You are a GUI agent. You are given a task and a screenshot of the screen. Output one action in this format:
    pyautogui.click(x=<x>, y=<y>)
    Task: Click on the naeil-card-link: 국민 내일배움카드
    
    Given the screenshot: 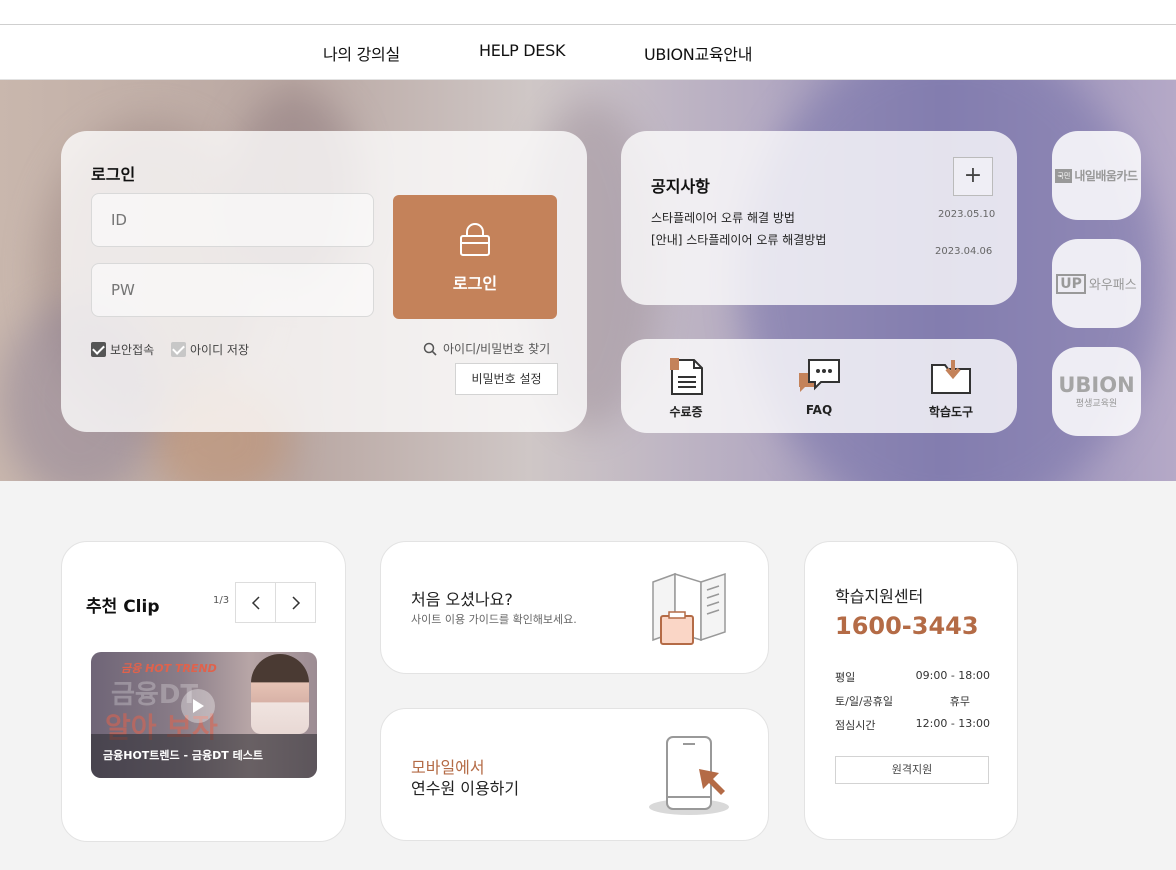 What is the action you would take?
    pyautogui.click(x=1096, y=175)
    